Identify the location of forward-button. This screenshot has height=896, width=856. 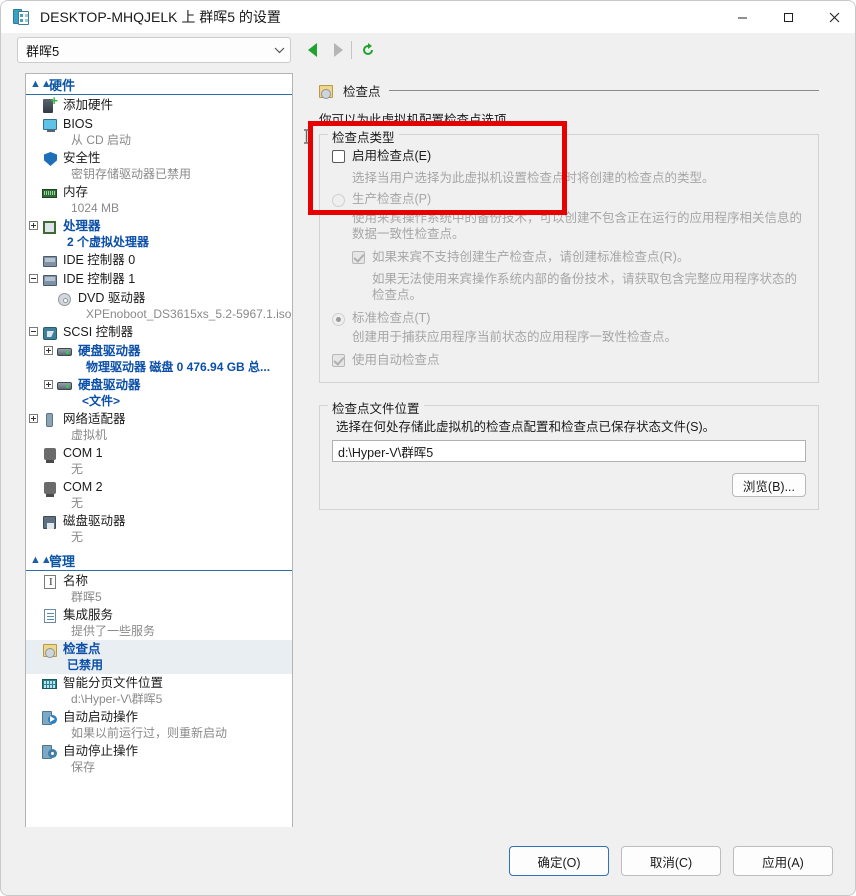
(338, 50).